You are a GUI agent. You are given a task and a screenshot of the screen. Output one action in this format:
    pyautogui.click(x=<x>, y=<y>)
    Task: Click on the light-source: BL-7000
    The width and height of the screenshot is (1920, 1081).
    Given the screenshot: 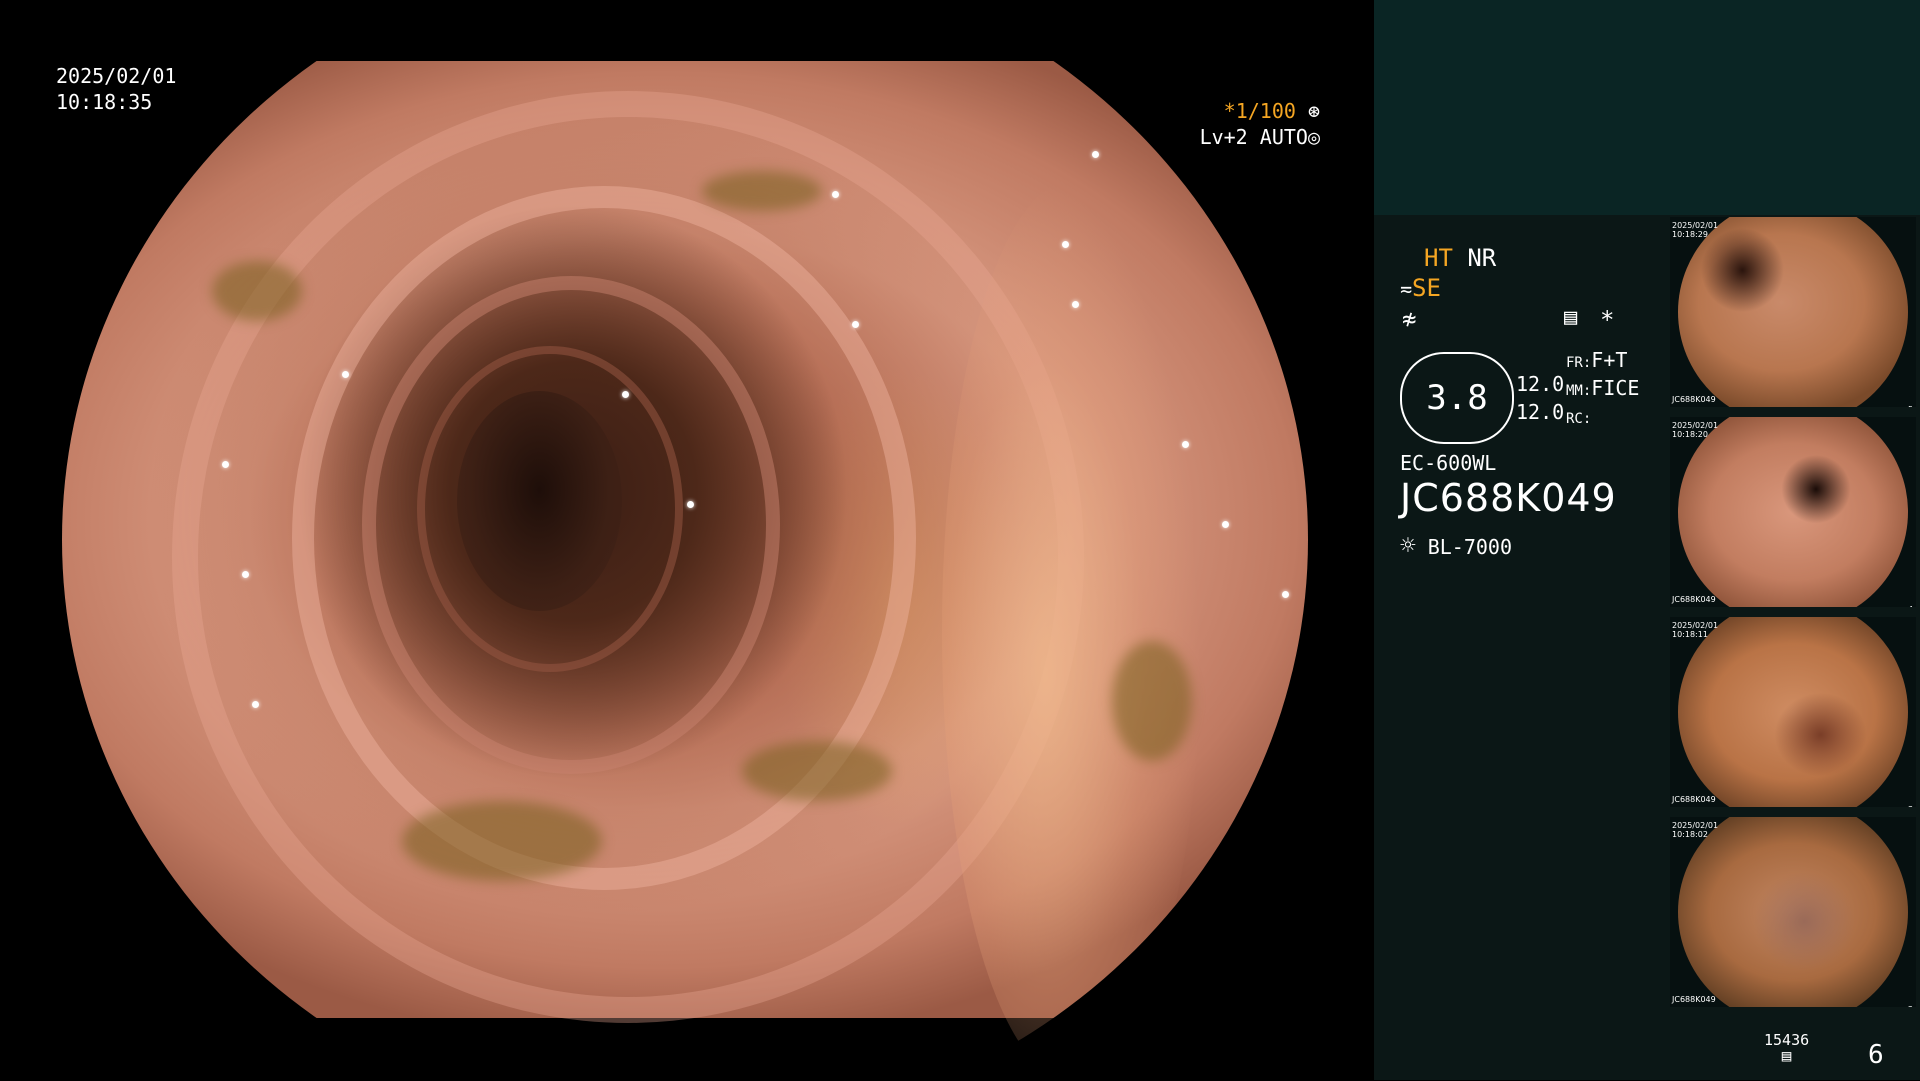 What is the action you would take?
    pyautogui.click(x=1469, y=547)
    